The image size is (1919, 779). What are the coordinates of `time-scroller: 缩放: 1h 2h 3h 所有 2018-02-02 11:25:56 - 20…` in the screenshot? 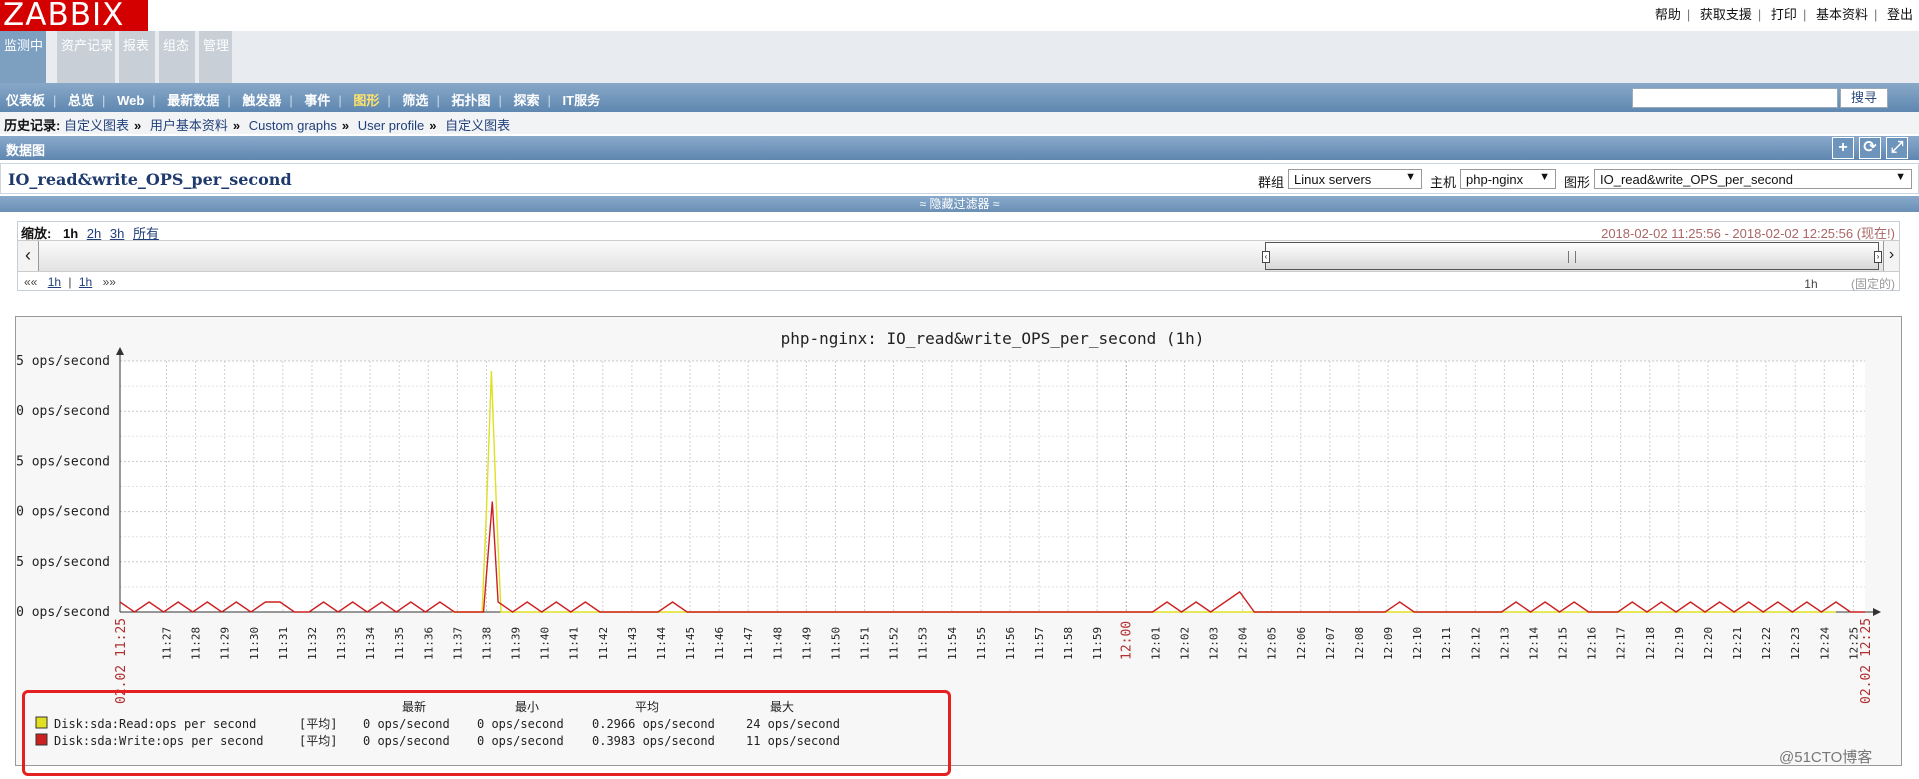 It's located at (958, 256).